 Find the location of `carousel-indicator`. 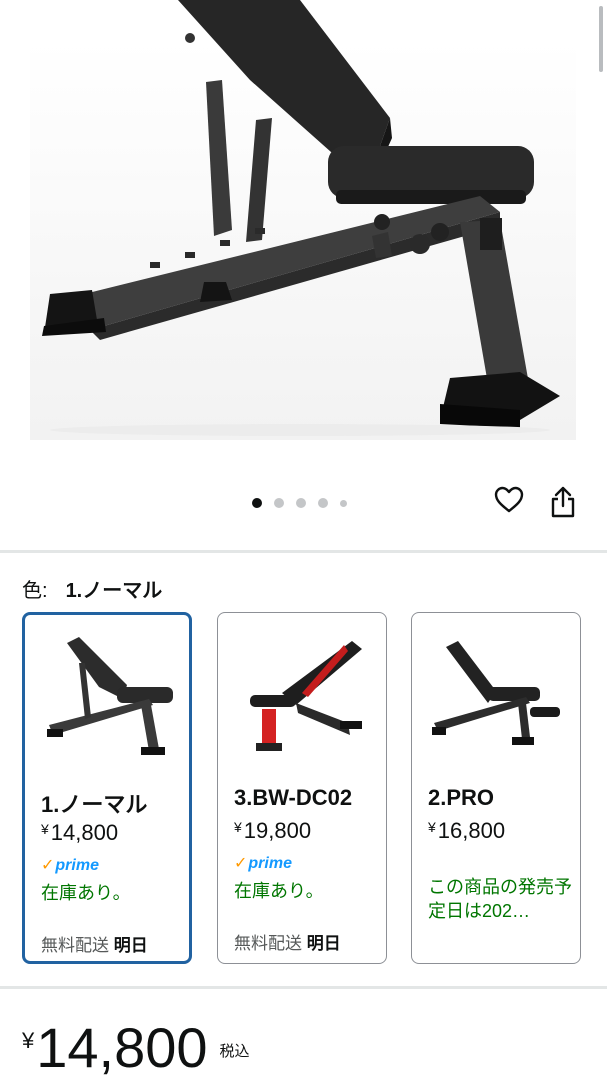

carousel-indicator is located at coordinates (305, 503).